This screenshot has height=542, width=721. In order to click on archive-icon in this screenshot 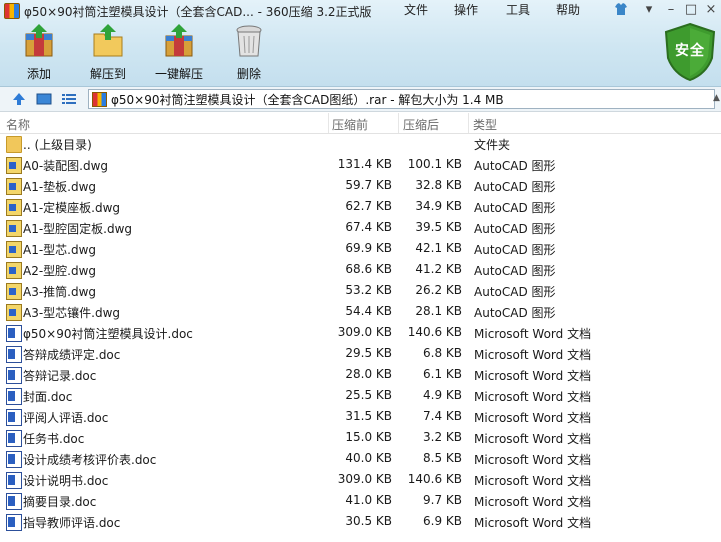, I will do `click(99, 99)`.